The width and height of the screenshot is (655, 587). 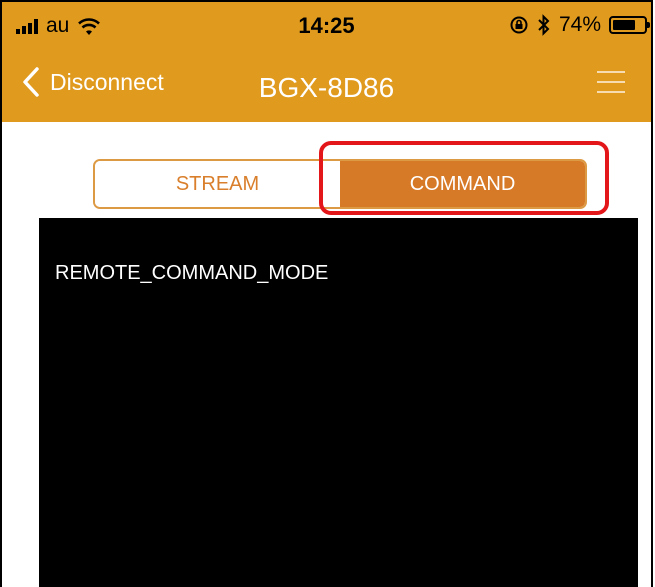 What do you see at coordinates (326, 27) in the screenshot?
I see `status-bar: au 14:25 74%` at bounding box center [326, 27].